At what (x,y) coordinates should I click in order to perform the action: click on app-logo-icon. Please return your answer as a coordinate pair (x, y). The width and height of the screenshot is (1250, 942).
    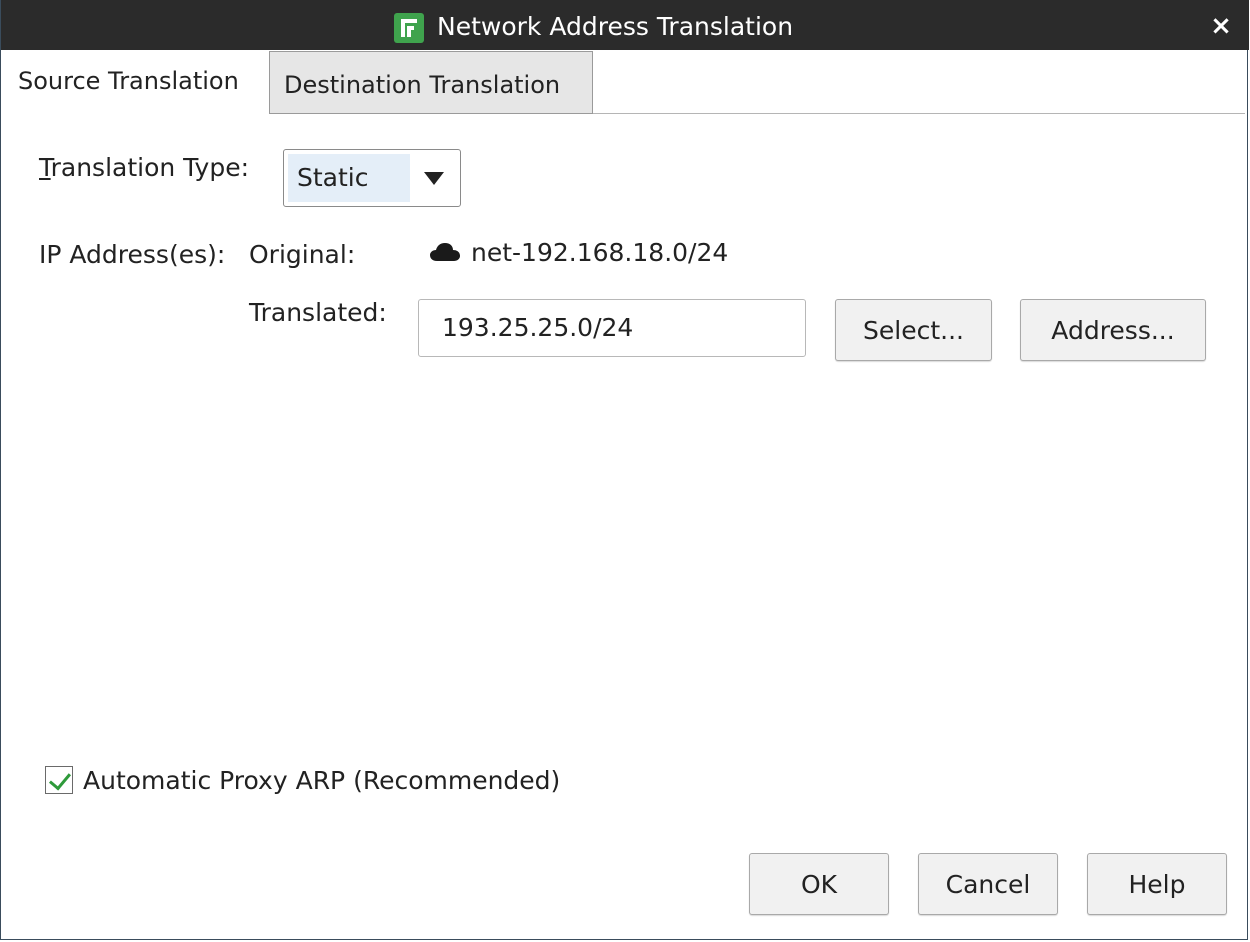
    Looking at the image, I should click on (409, 28).